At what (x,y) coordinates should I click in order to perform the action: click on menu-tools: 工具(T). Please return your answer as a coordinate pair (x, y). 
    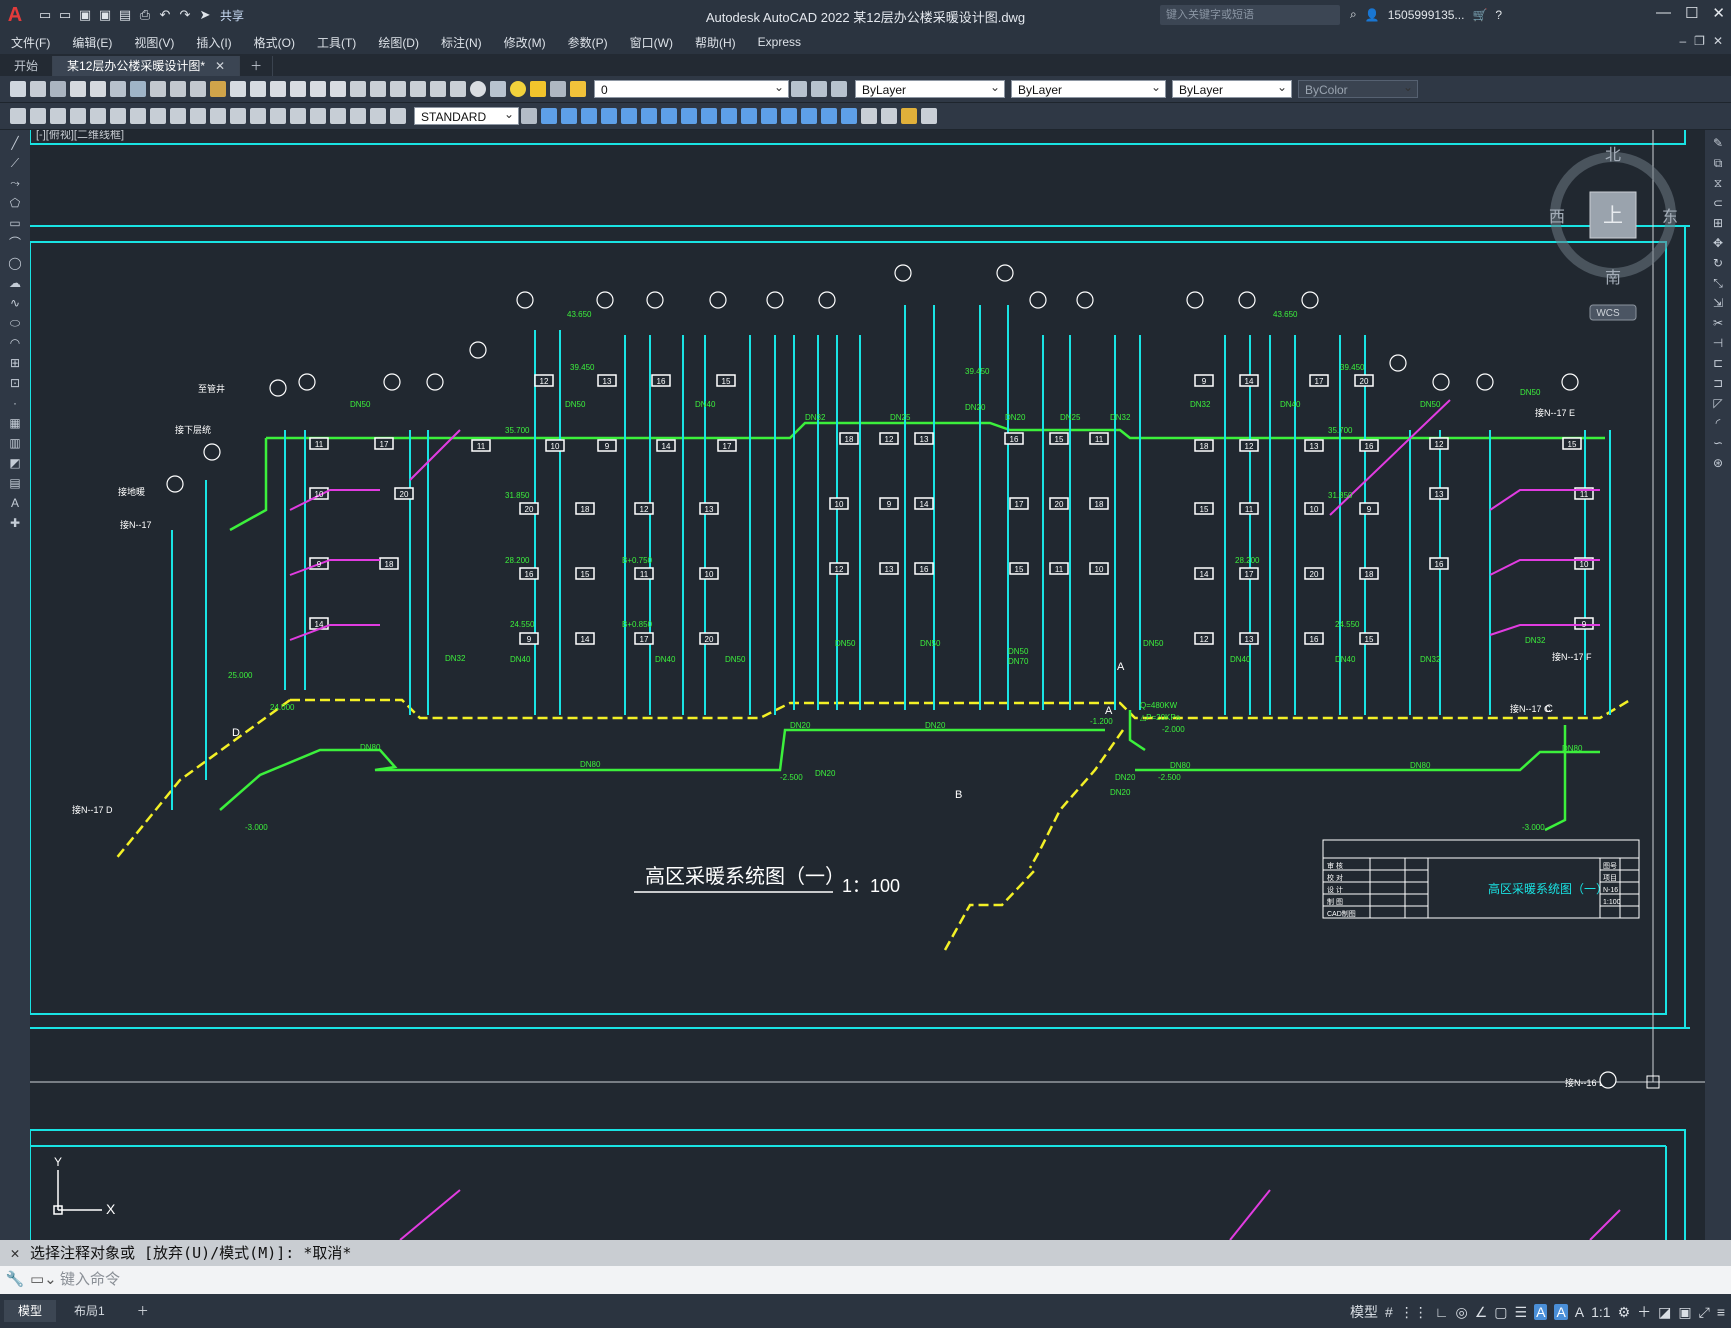
    Looking at the image, I should click on (336, 42).